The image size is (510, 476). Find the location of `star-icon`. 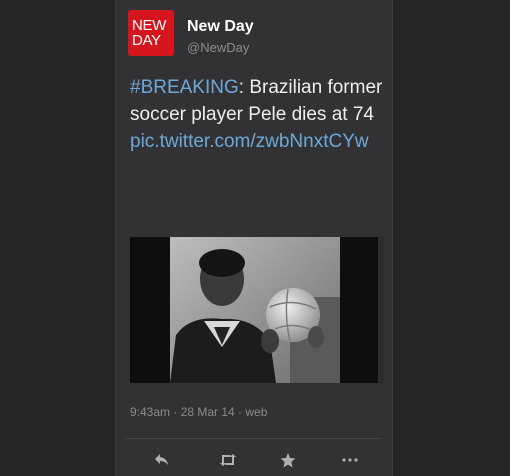

star-icon is located at coordinates (288, 460).